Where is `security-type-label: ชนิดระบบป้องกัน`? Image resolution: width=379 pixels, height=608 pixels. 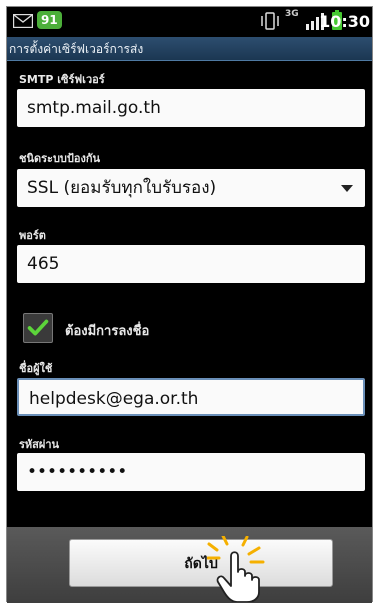 security-type-label: ชนิดระบบป้องกัน is located at coordinates (60, 158).